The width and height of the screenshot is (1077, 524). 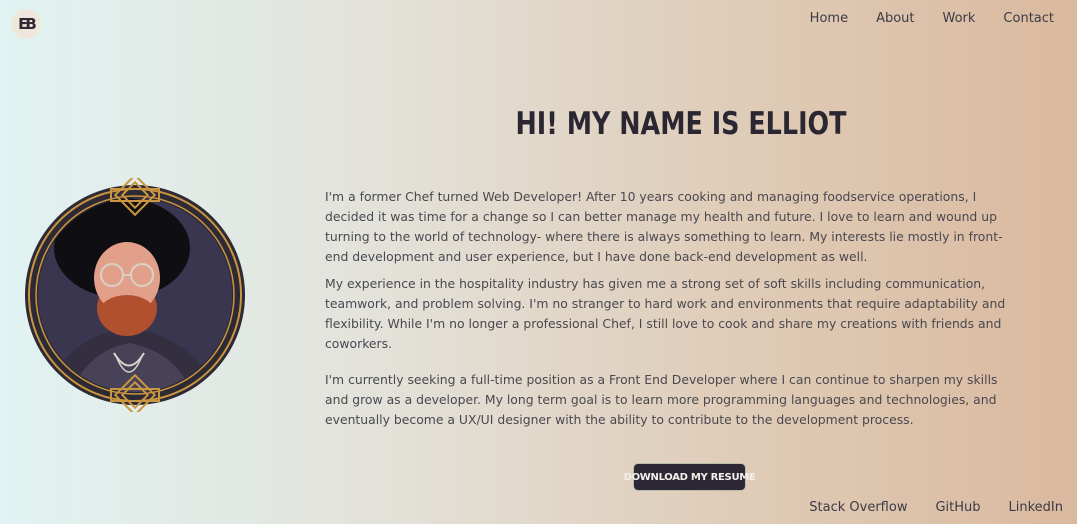 What do you see at coordinates (922, 507) in the screenshot?
I see `social-links: Stack Overflow GitHub LinkedIn` at bounding box center [922, 507].